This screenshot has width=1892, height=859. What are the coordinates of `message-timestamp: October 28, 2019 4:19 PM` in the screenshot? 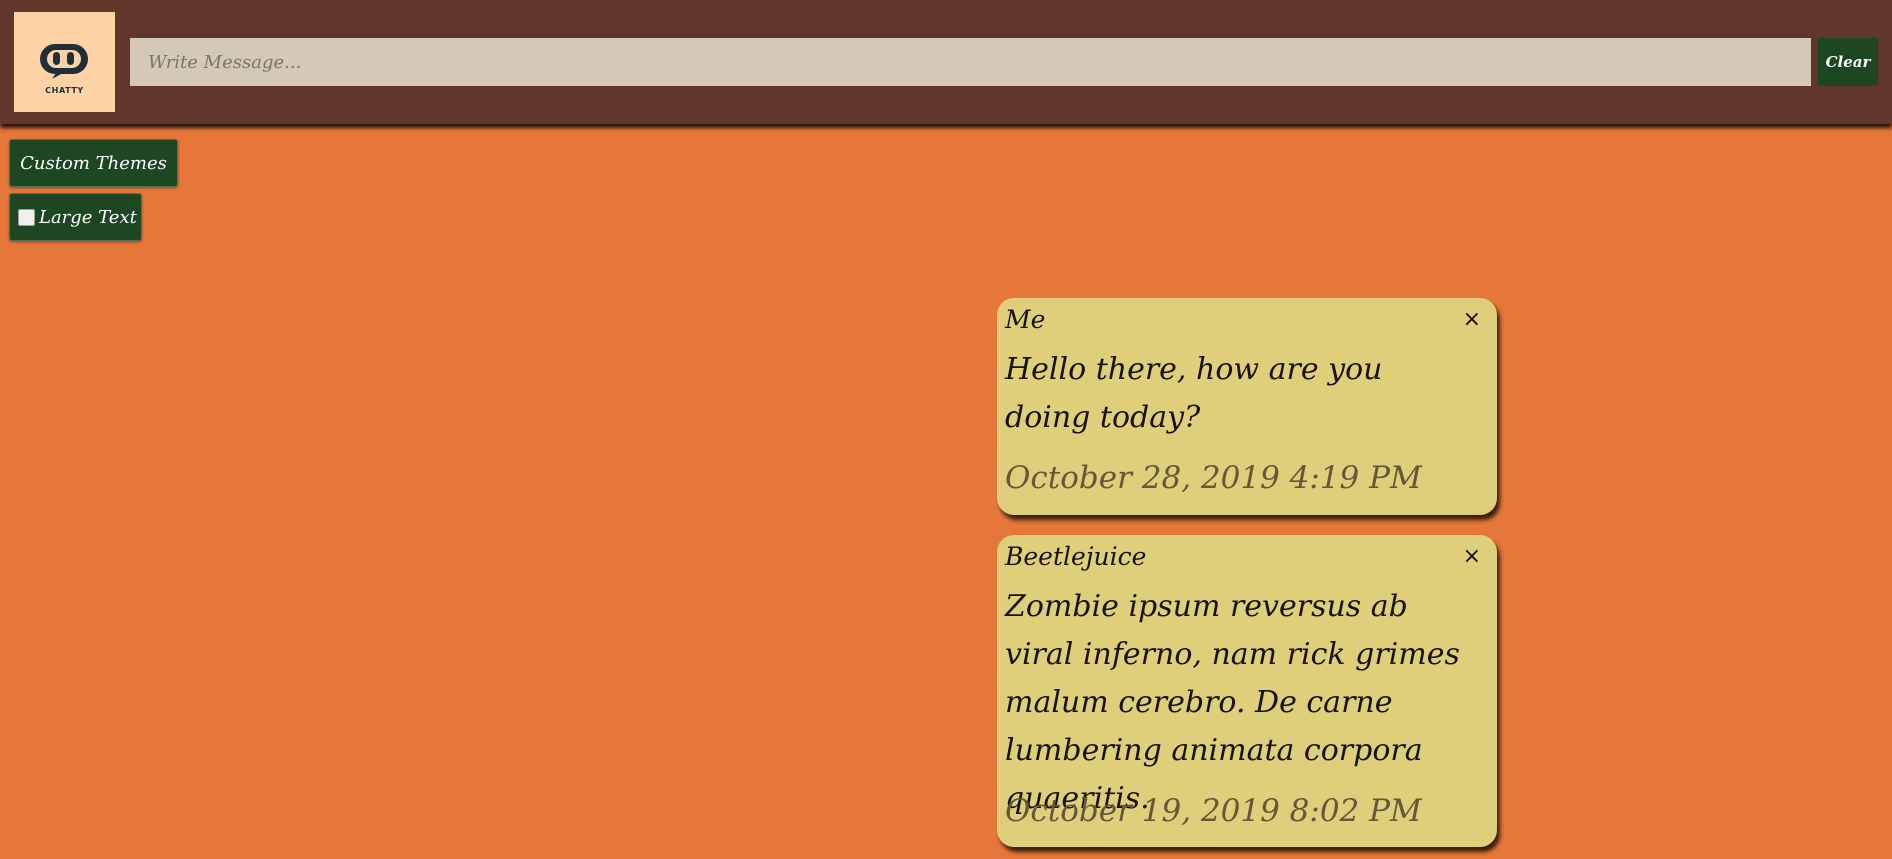 It's located at (1213, 478).